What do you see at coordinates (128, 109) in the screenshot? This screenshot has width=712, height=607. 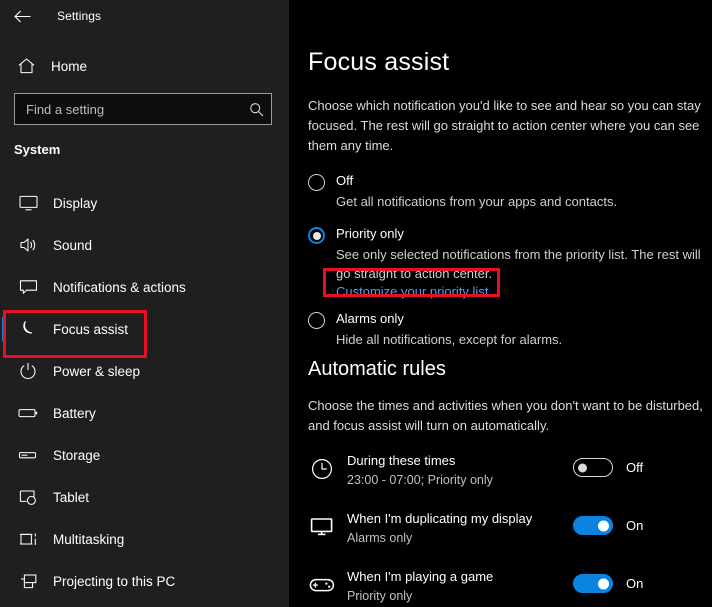 I see `search-input` at bounding box center [128, 109].